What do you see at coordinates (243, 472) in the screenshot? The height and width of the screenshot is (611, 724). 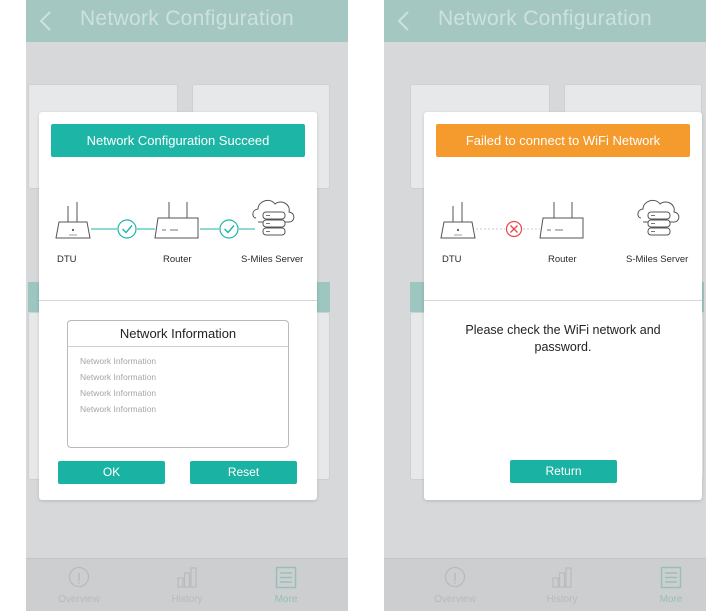 I see `reset-button: Reset` at bounding box center [243, 472].